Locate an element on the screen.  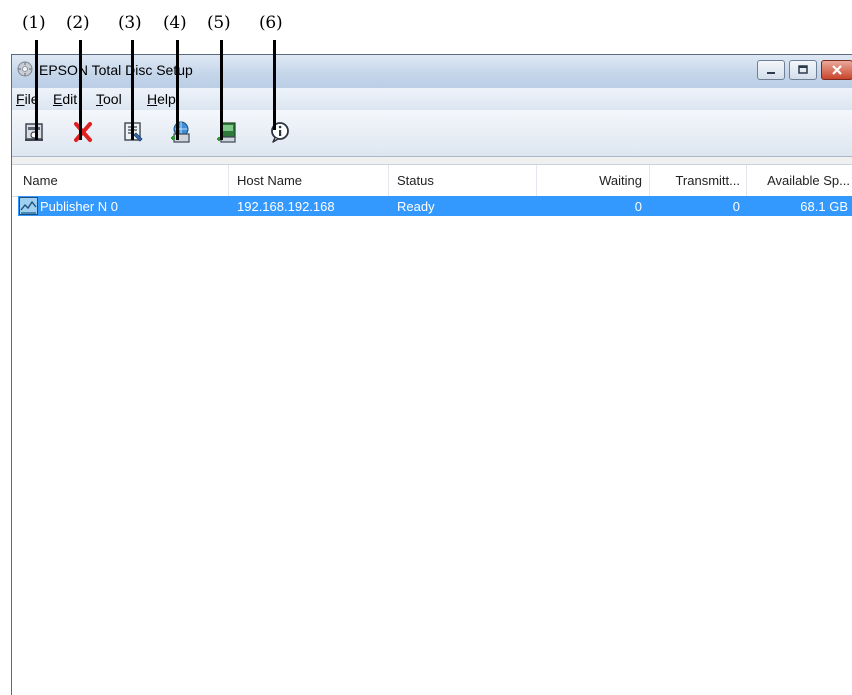
column-host-name: Host Name is located at coordinates (269, 180).